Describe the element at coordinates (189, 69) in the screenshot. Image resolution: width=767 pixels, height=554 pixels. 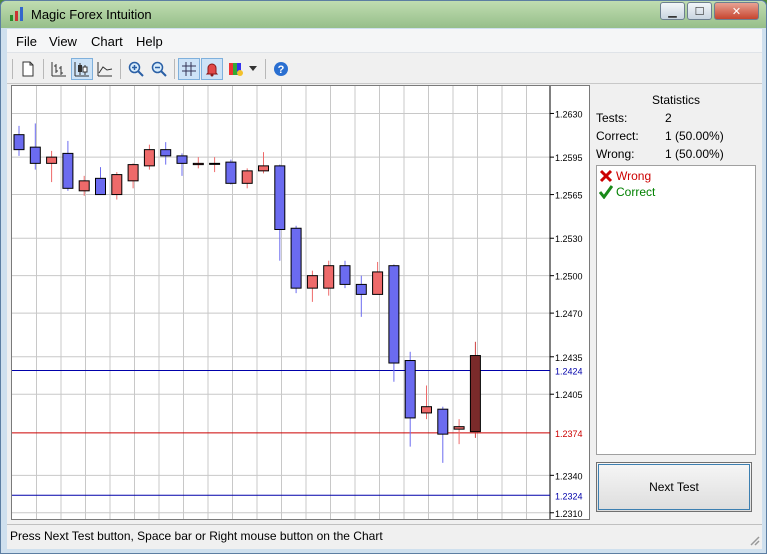
I see `grid-icon` at that location.